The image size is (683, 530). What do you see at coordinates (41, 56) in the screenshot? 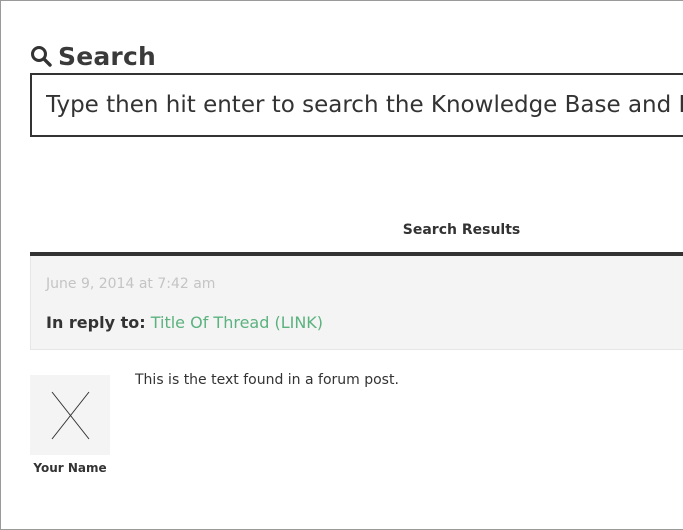
I see `search-icon` at bounding box center [41, 56].